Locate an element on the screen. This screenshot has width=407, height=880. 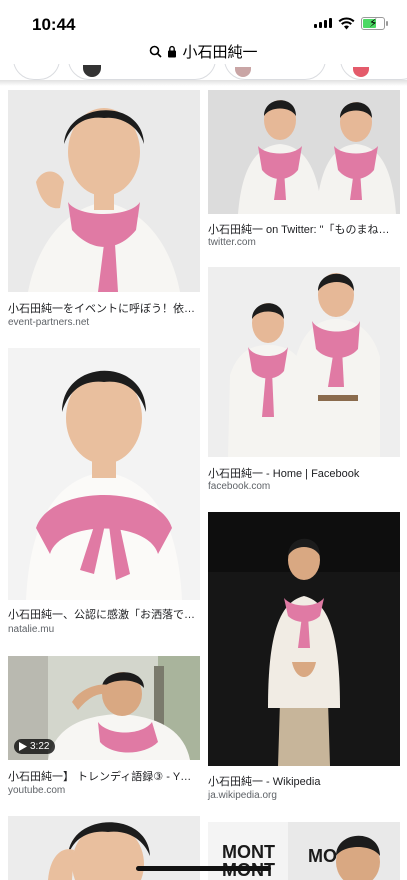
play-icon is located at coordinates (23, 746).